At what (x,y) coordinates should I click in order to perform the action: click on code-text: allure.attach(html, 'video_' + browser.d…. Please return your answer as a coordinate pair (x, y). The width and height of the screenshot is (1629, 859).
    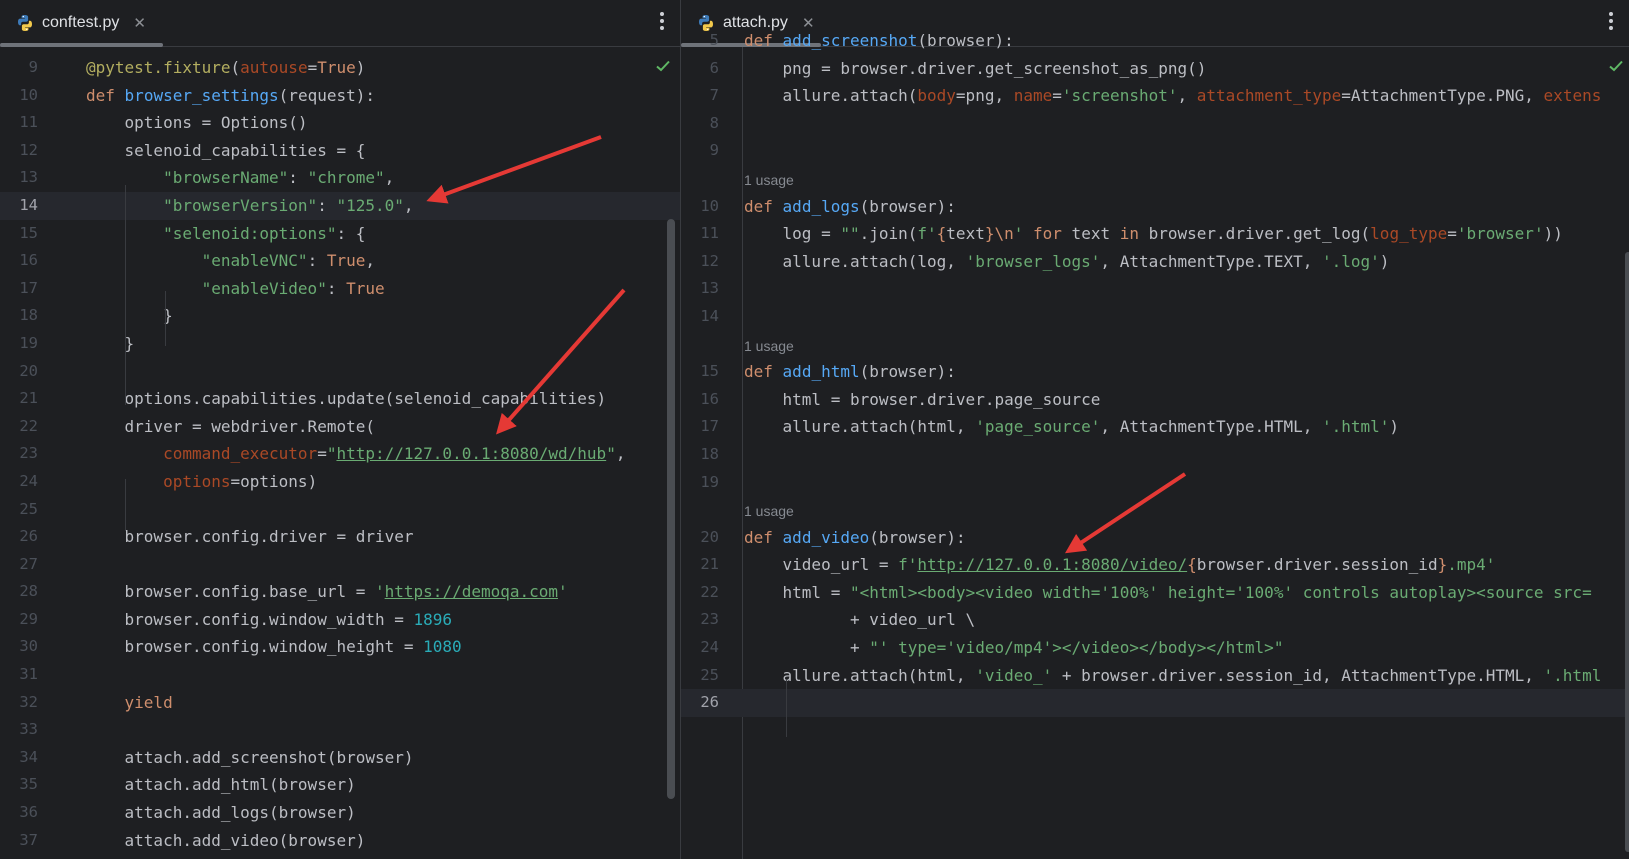
    Looking at the image, I should click on (1173, 675).